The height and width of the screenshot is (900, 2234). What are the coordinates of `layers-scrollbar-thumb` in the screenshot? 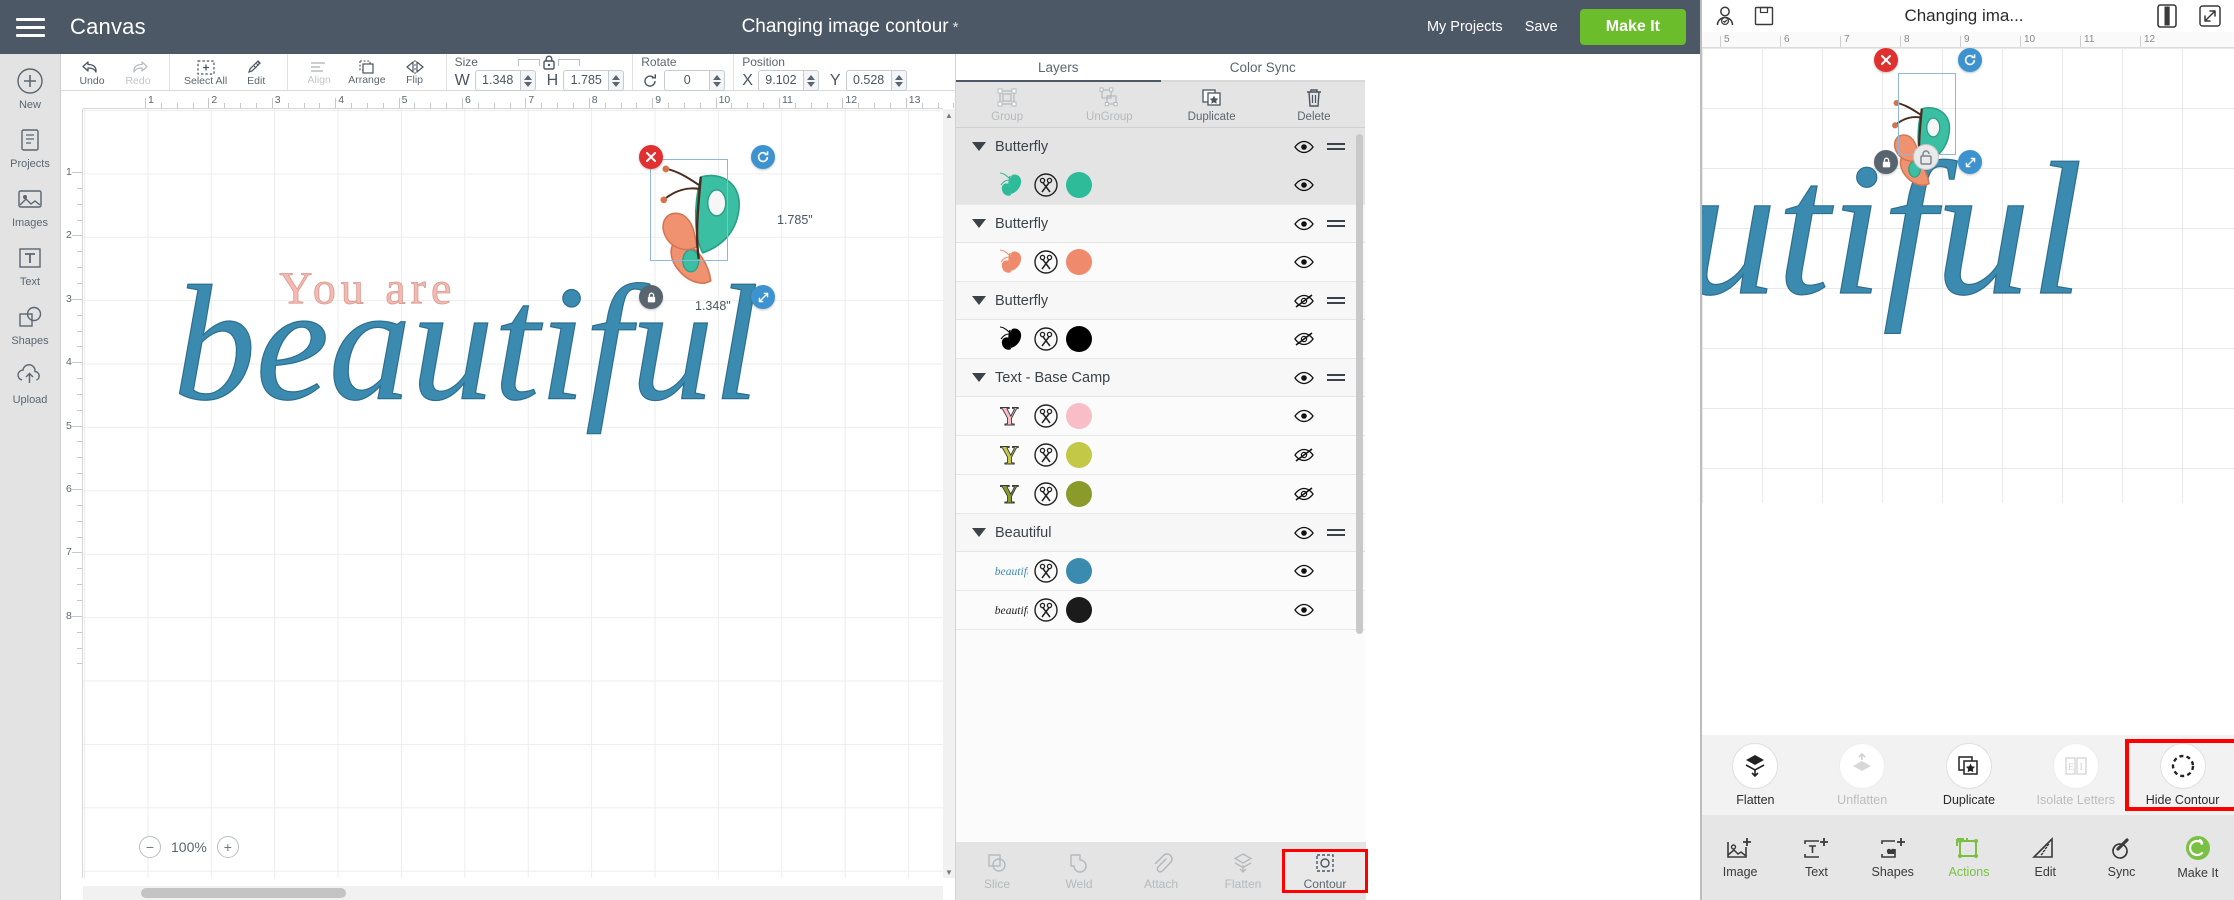 It's located at (1359, 384).